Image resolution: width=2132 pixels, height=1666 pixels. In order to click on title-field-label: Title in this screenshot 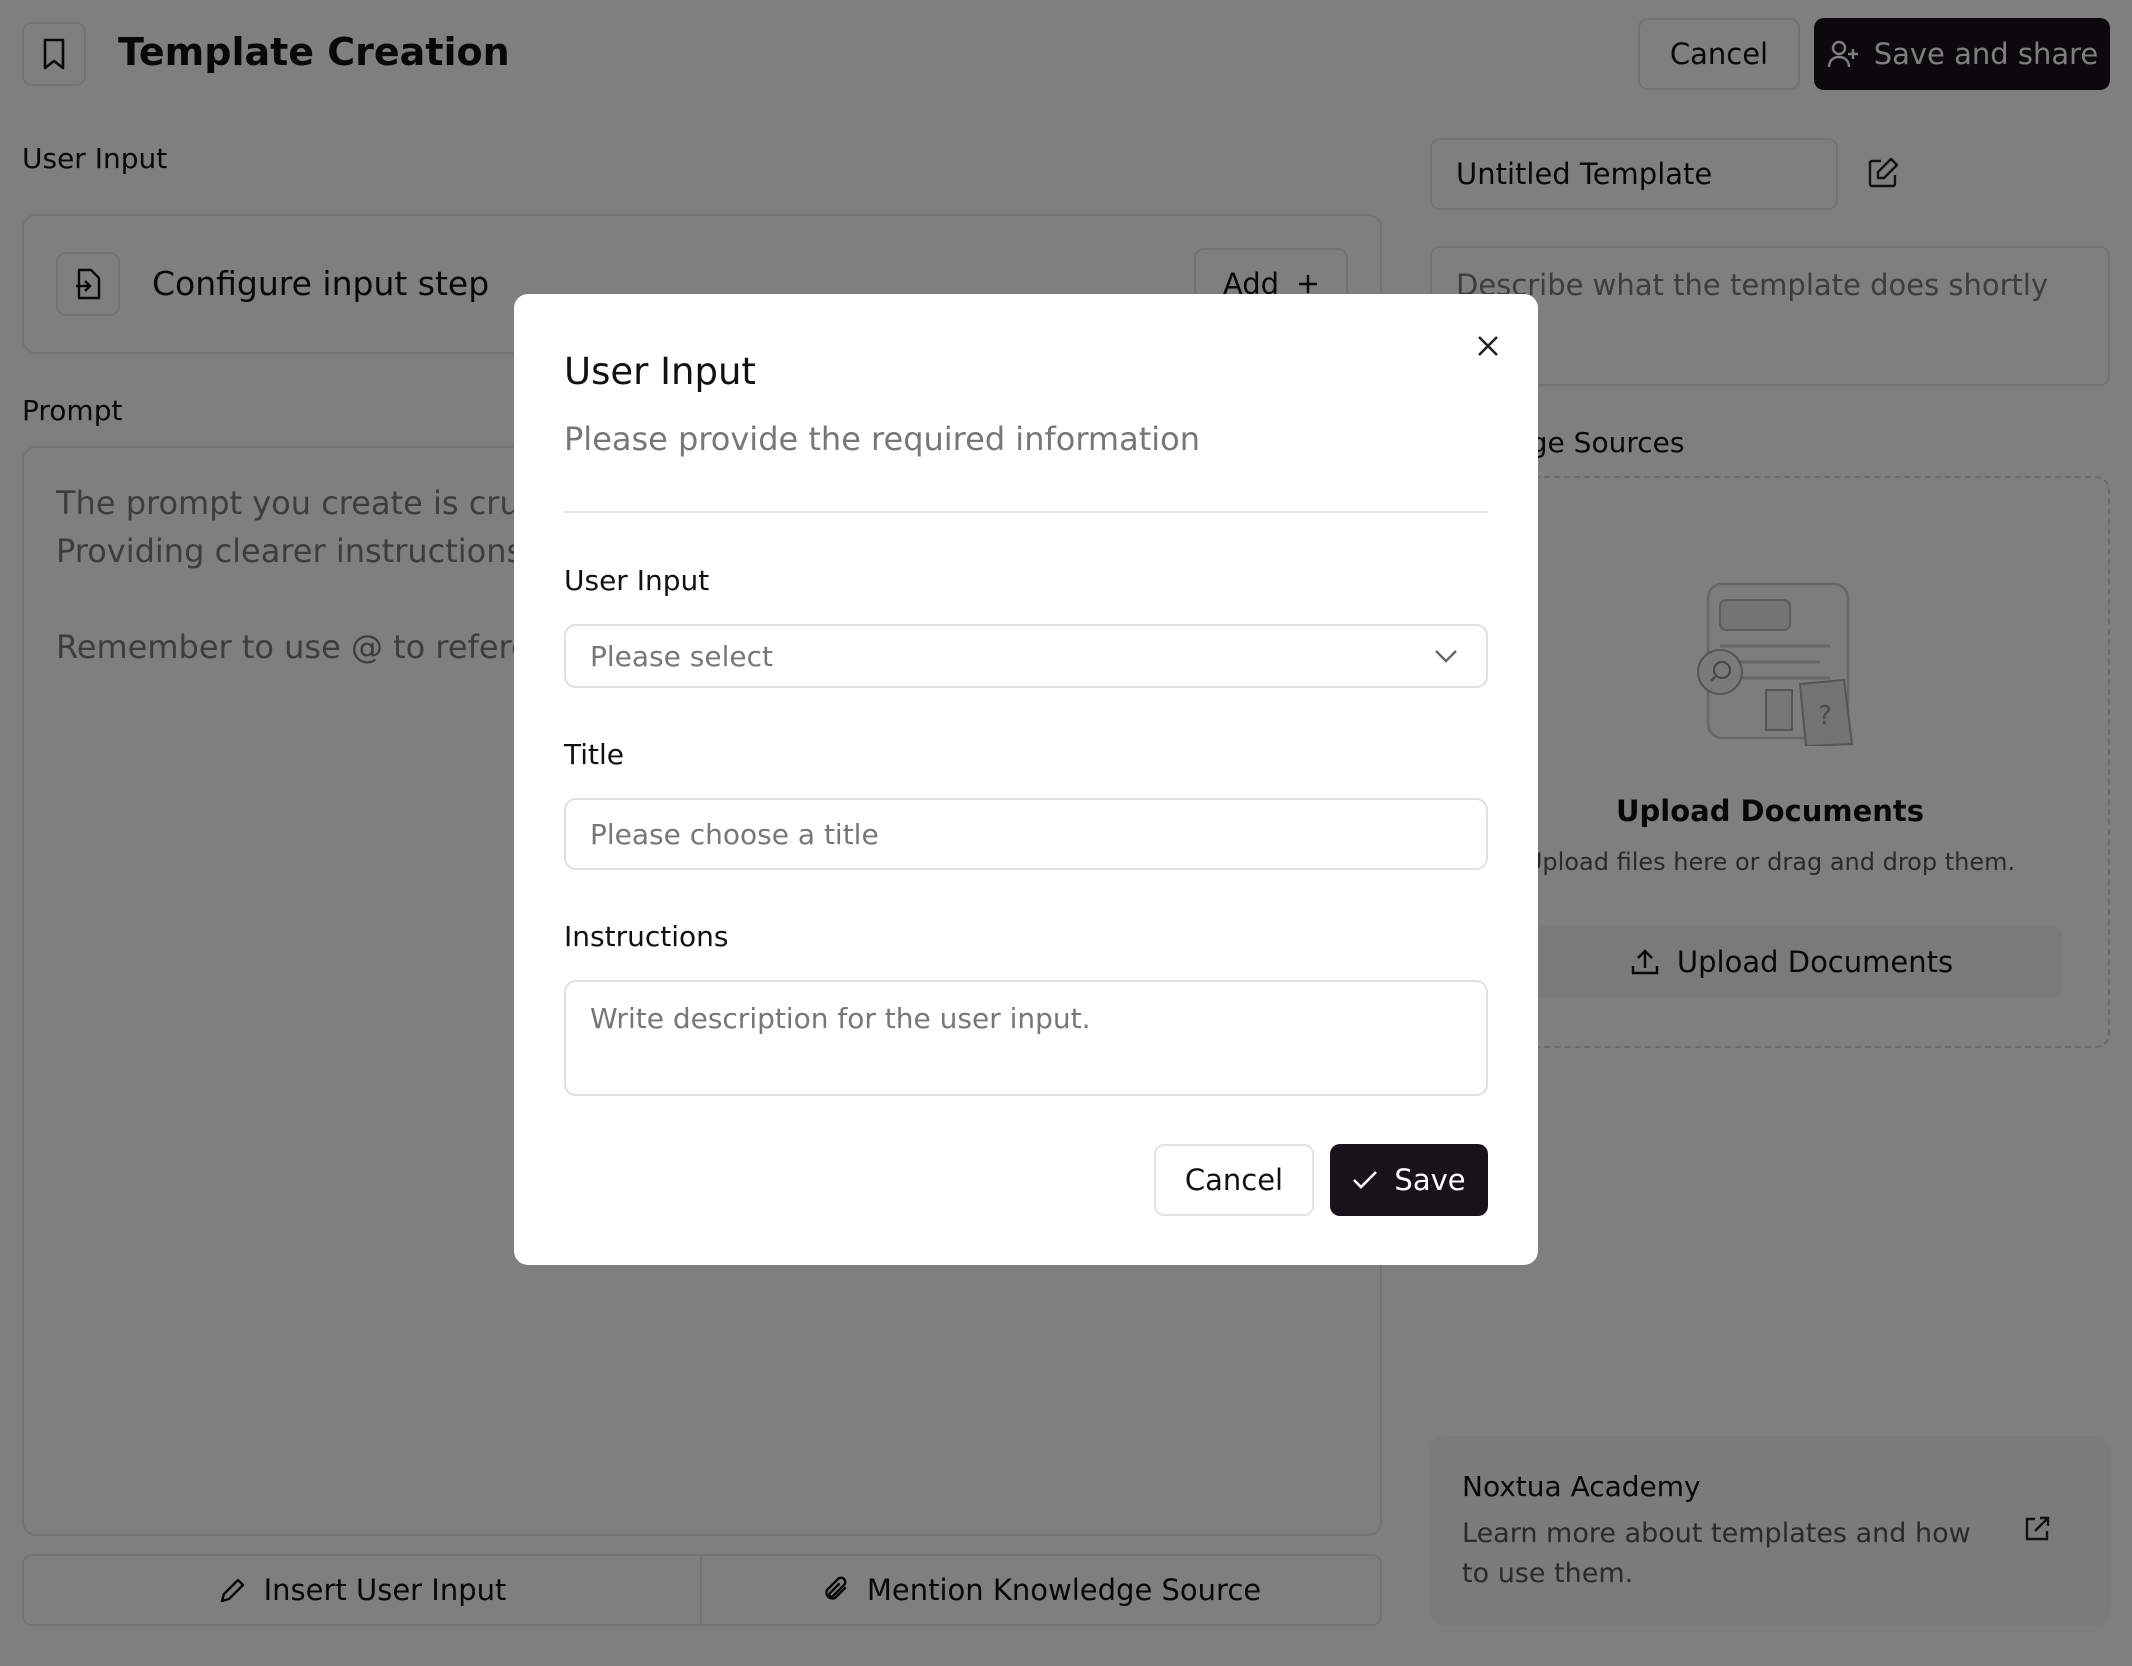, I will do `click(594, 754)`.